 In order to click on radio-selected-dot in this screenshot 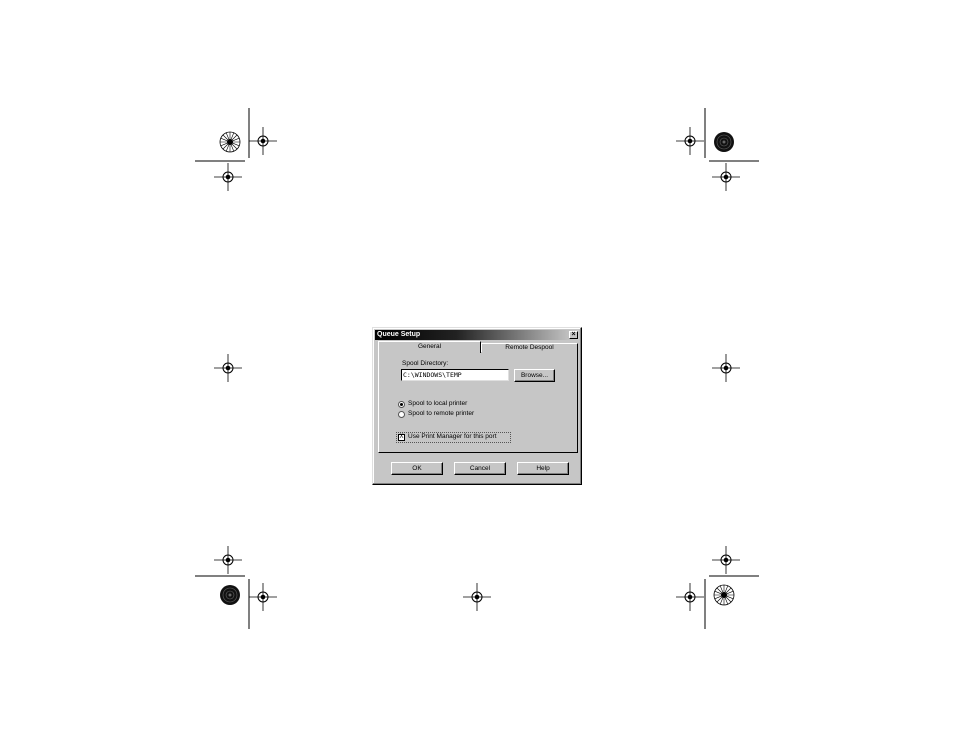, I will do `click(401, 404)`.